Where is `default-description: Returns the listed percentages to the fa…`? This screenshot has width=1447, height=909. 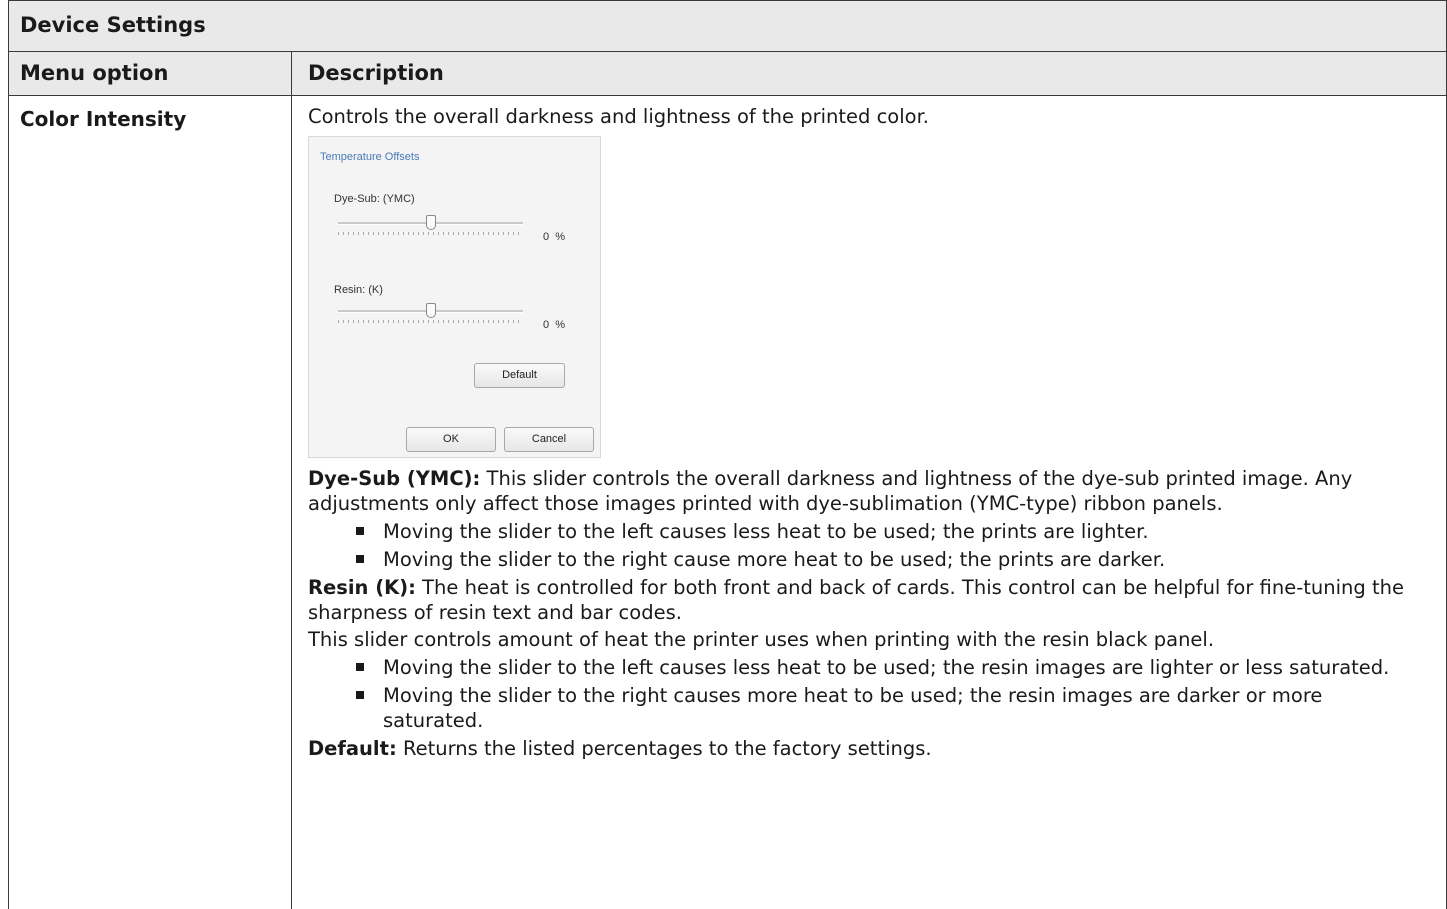
default-description: Returns the listed percentages to the fa… is located at coordinates (664, 748).